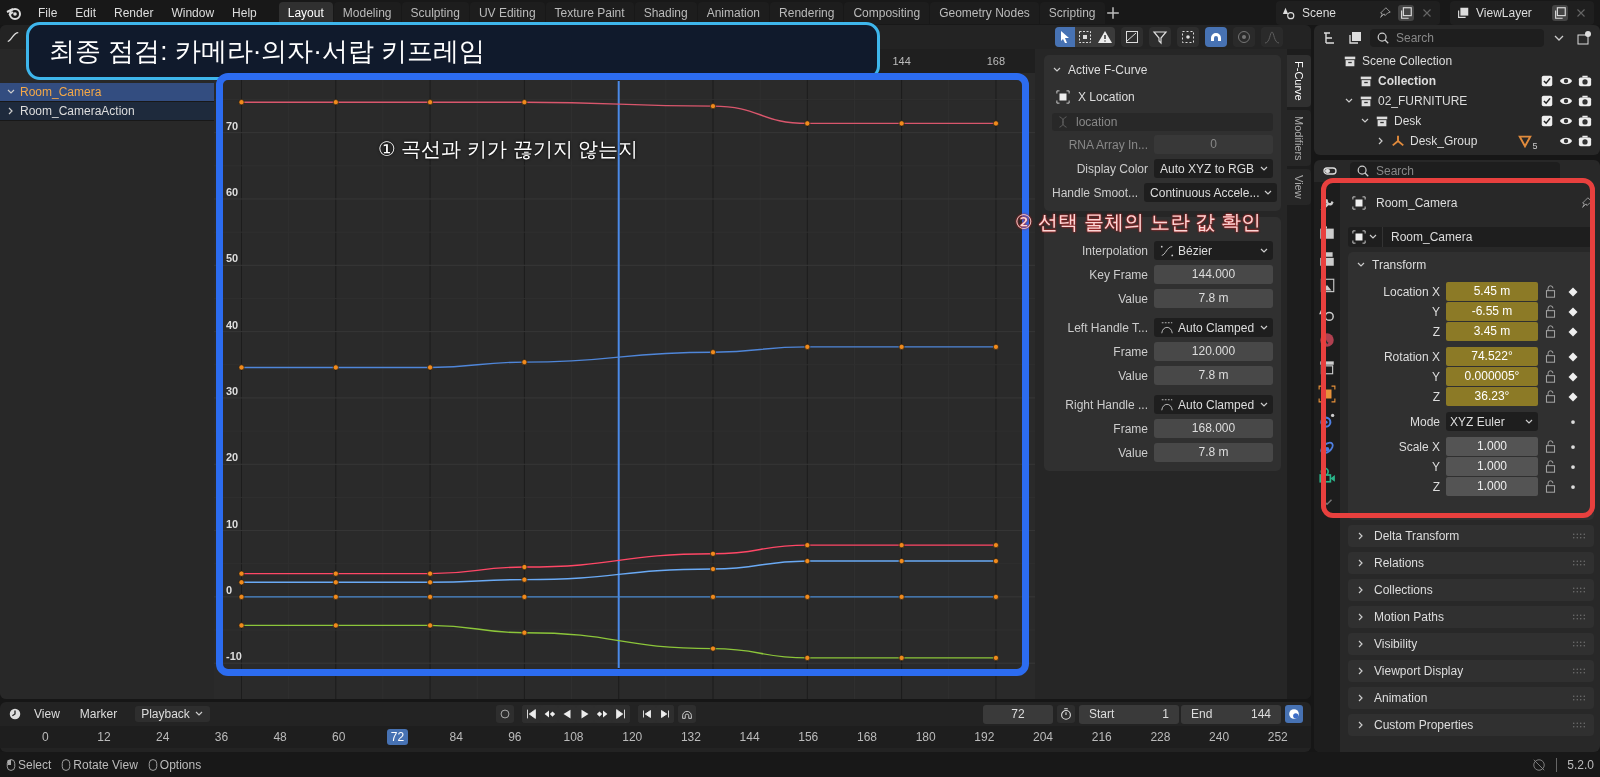 Image resolution: width=1600 pixels, height=777 pixels. Describe the element at coordinates (180, 764) in the screenshot. I see `status-hint: Options` at that location.